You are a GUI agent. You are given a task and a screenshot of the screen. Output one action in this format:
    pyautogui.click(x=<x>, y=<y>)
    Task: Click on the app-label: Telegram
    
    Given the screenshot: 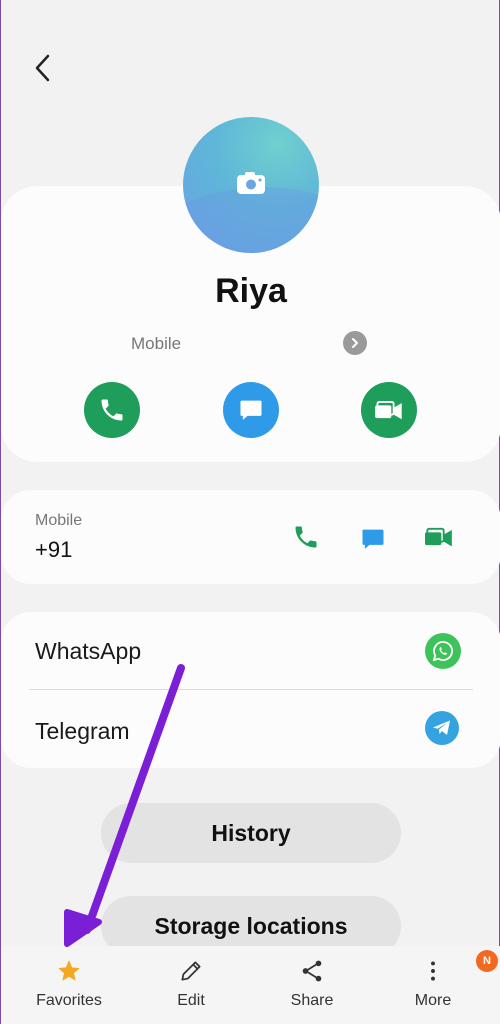 What is the action you would take?
    pyautogui.click(x=82, y=731)
    